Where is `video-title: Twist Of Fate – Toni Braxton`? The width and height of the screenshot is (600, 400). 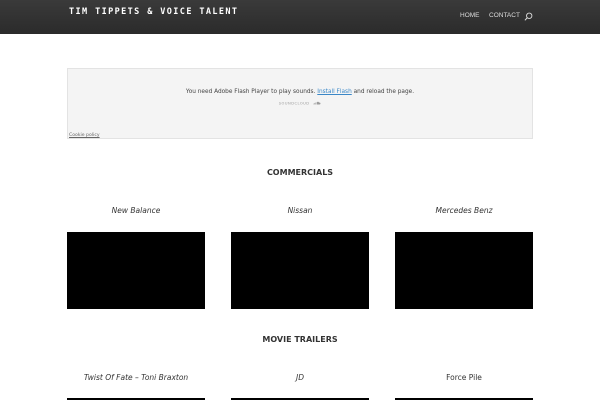
video-title: Twist Of Fate – Toni Braxton is located at coordinates (136, 377).